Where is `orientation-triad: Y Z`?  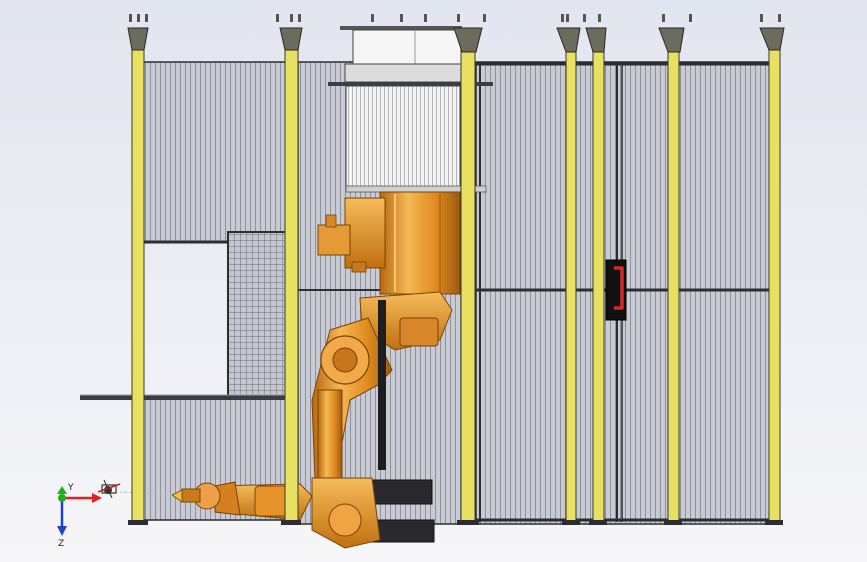 orientation-triad: Y Z is located at coordinates (83, 515).